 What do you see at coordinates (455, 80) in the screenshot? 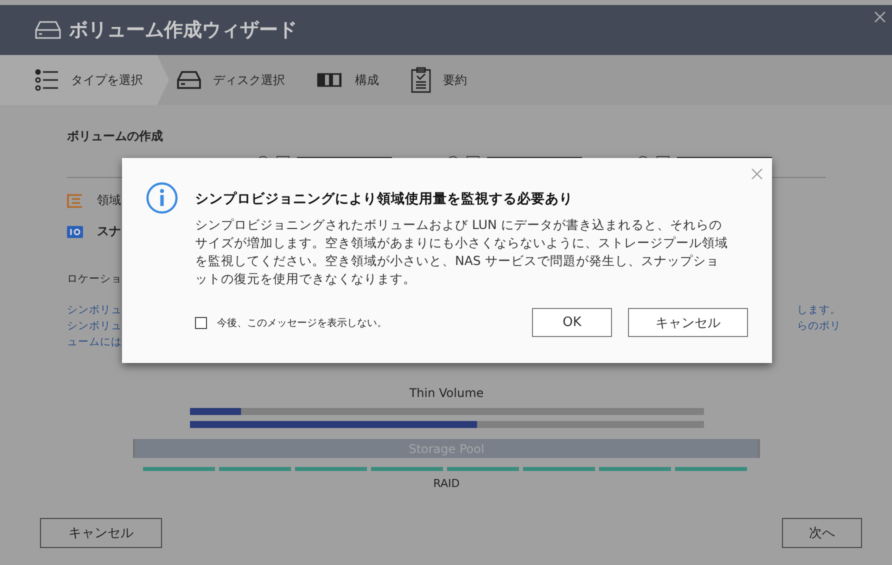
I see `wizard-step: 要約` at bounding box center [455, 80].